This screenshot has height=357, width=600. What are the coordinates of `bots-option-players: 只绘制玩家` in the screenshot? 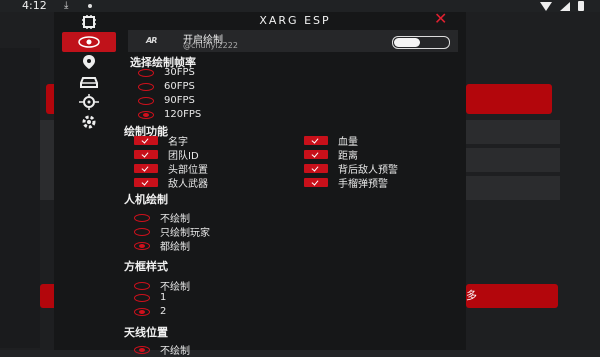 It's located at (172, 231).